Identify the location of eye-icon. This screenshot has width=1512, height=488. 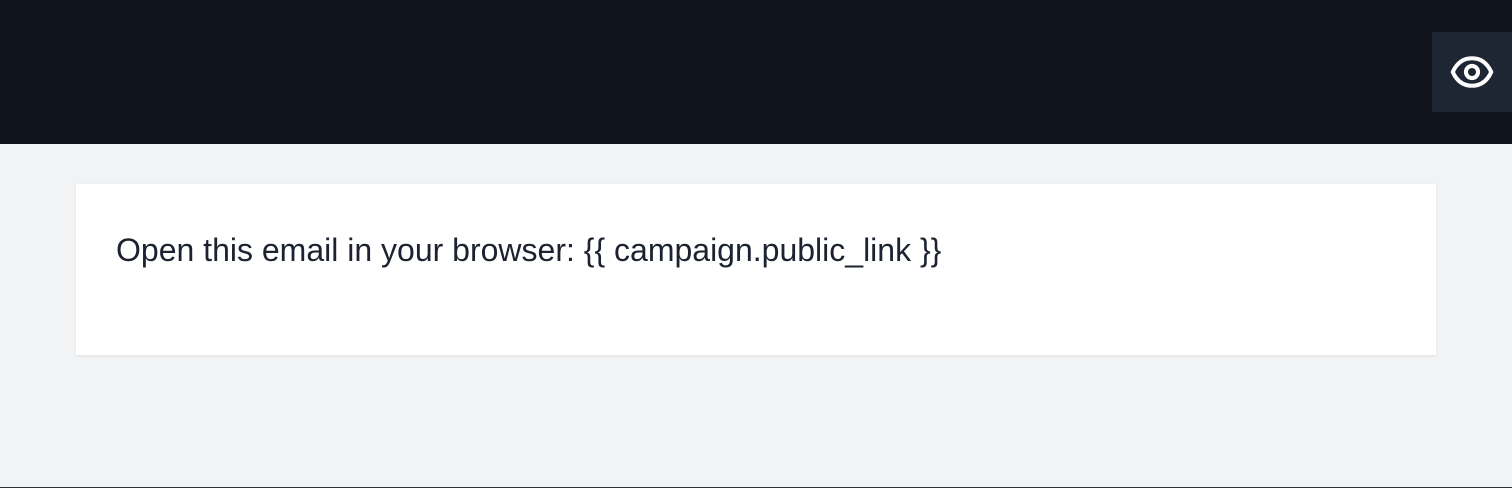
(1472, 72).